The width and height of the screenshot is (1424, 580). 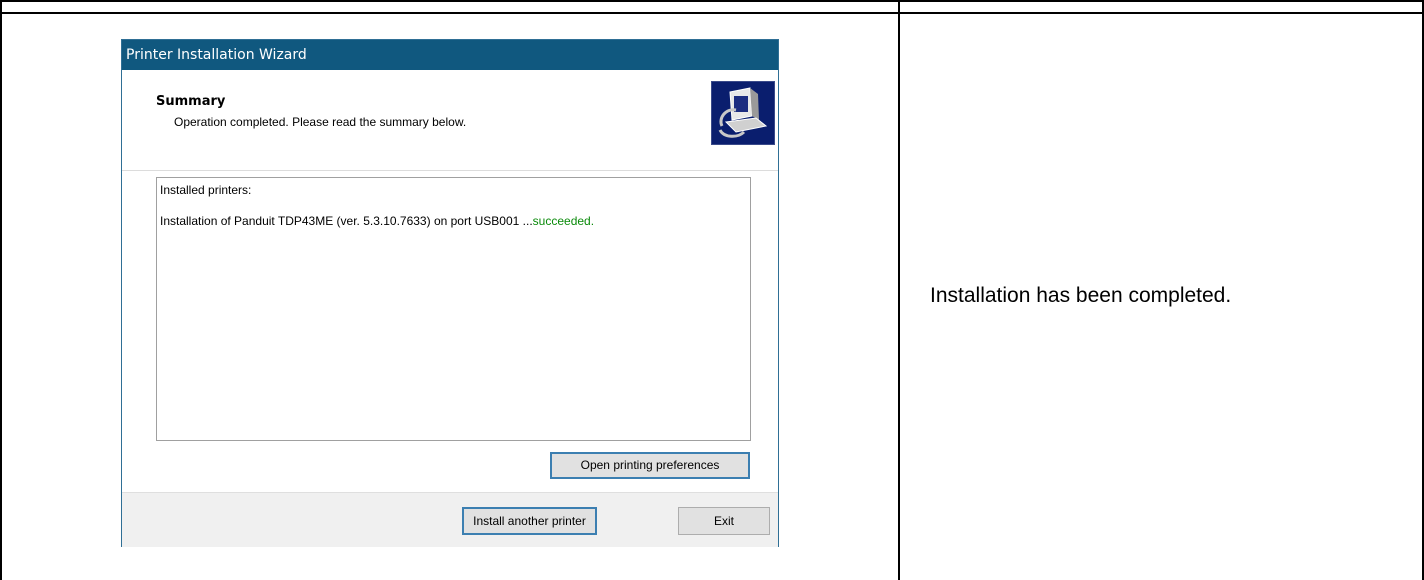 I want to click on summary-heading: Installed printers:, so click(x=206, y=190).